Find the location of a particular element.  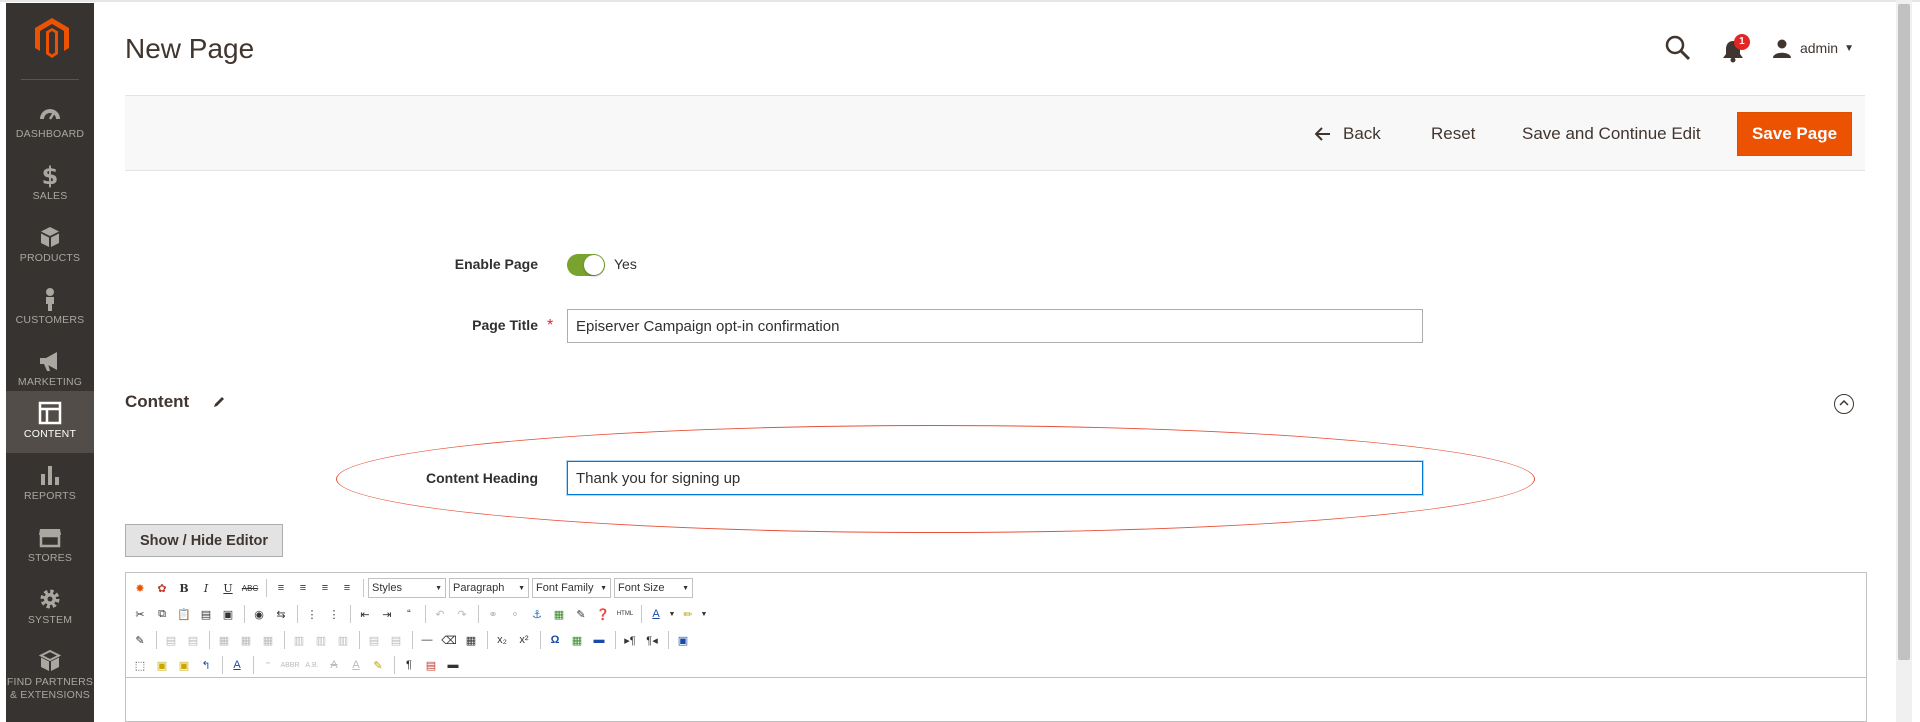

cut-icon: ✂ is located at coordinates (140, 614).